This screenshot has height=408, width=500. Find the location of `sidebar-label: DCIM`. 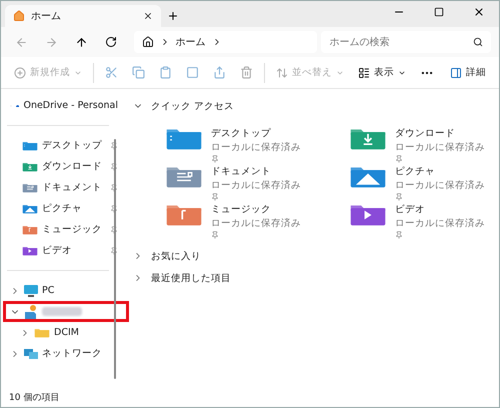

sidebar-label: DCIM is located at coordinates (67, 332).